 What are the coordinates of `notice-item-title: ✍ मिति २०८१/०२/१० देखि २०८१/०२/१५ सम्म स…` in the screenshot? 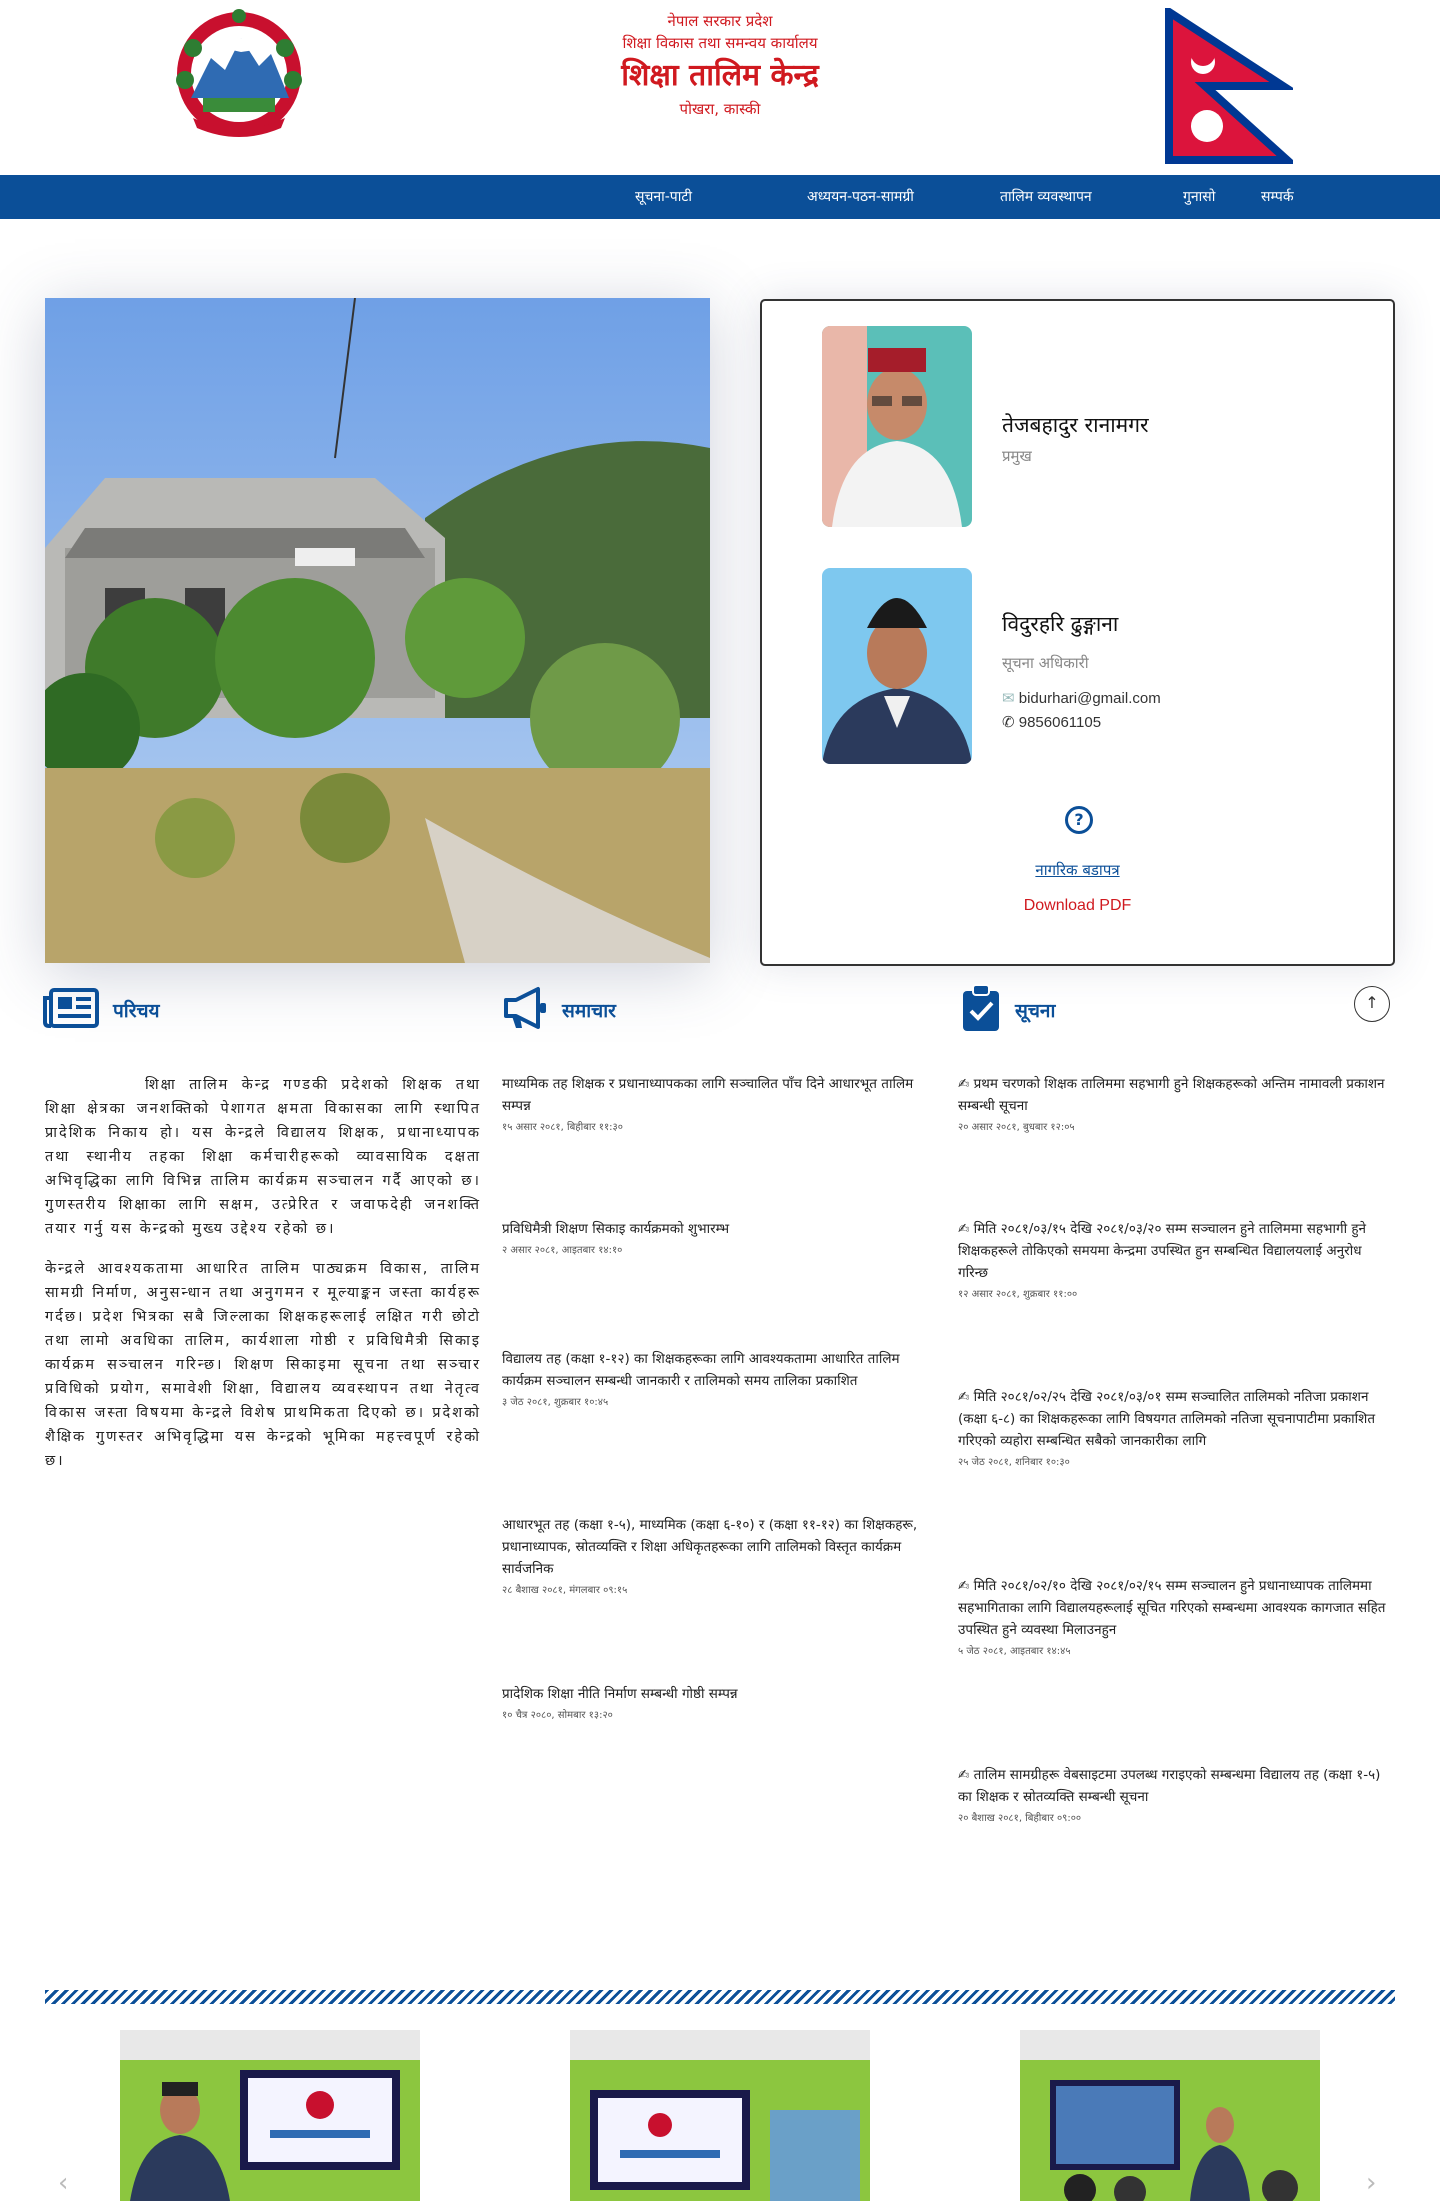 It's located at (1176, 1608).